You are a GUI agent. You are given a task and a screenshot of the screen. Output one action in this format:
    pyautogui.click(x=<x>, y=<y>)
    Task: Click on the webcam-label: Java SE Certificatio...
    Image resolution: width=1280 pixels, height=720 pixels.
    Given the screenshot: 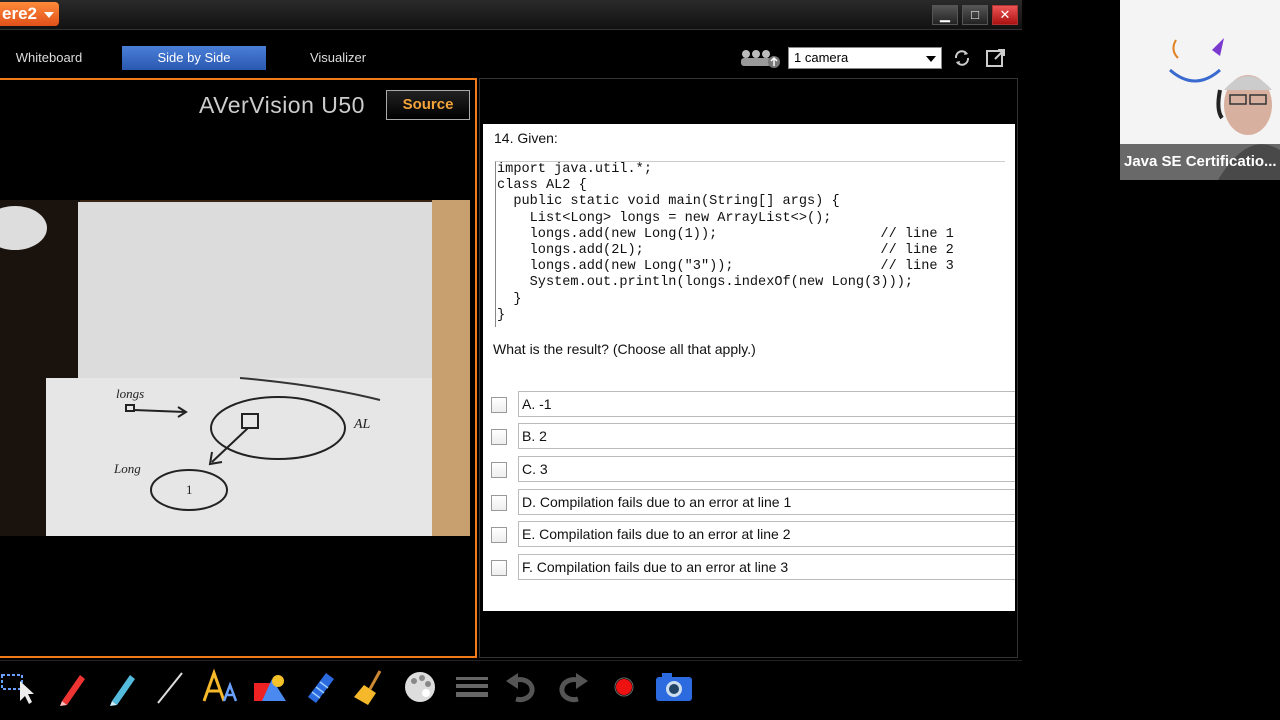 What is the action you would take?
    pyautogui.click(x=1200, y=162)
    